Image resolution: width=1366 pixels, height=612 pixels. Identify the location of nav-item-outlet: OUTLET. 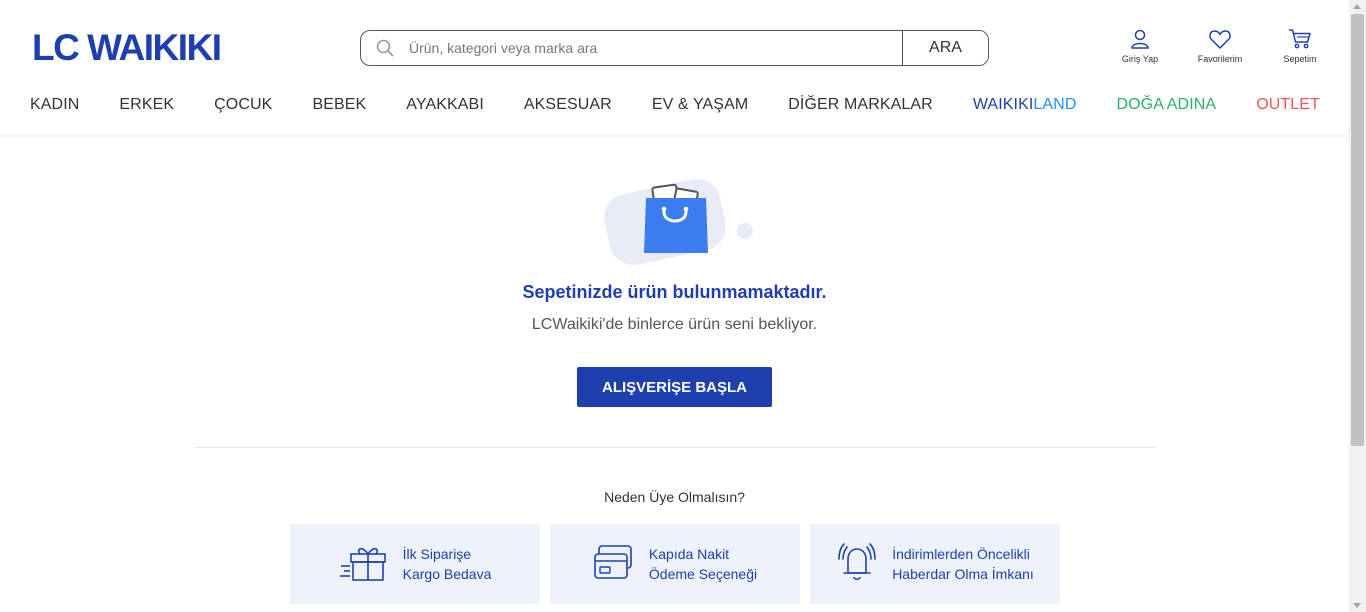
(1288, 105).